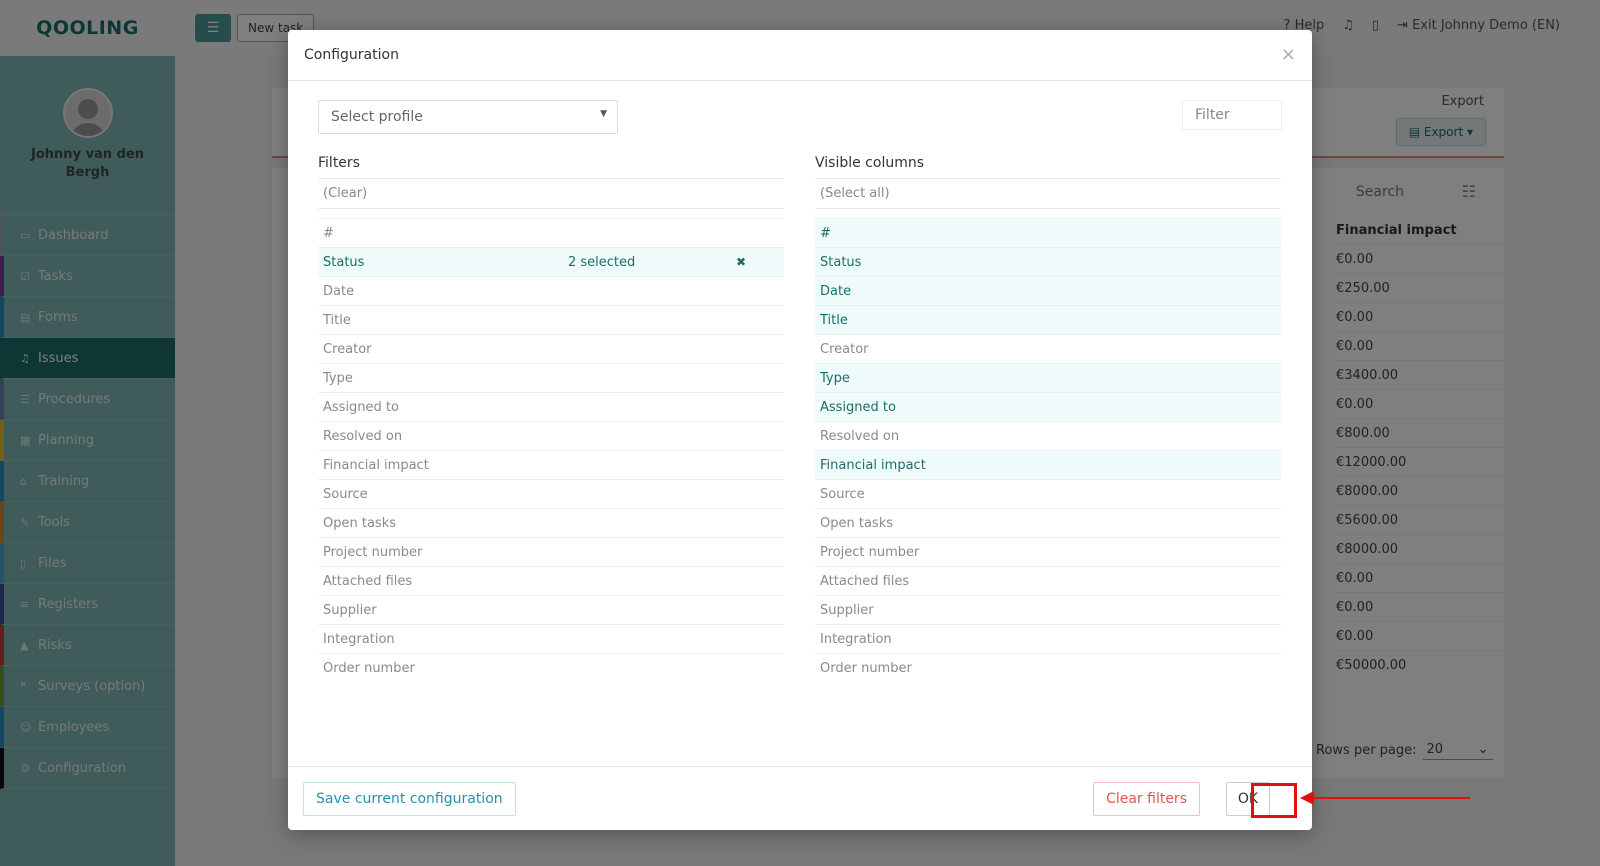  Describe the element at coordinates (551, 609) in the screenshot. I see `filter-row: Supplier` at that location.